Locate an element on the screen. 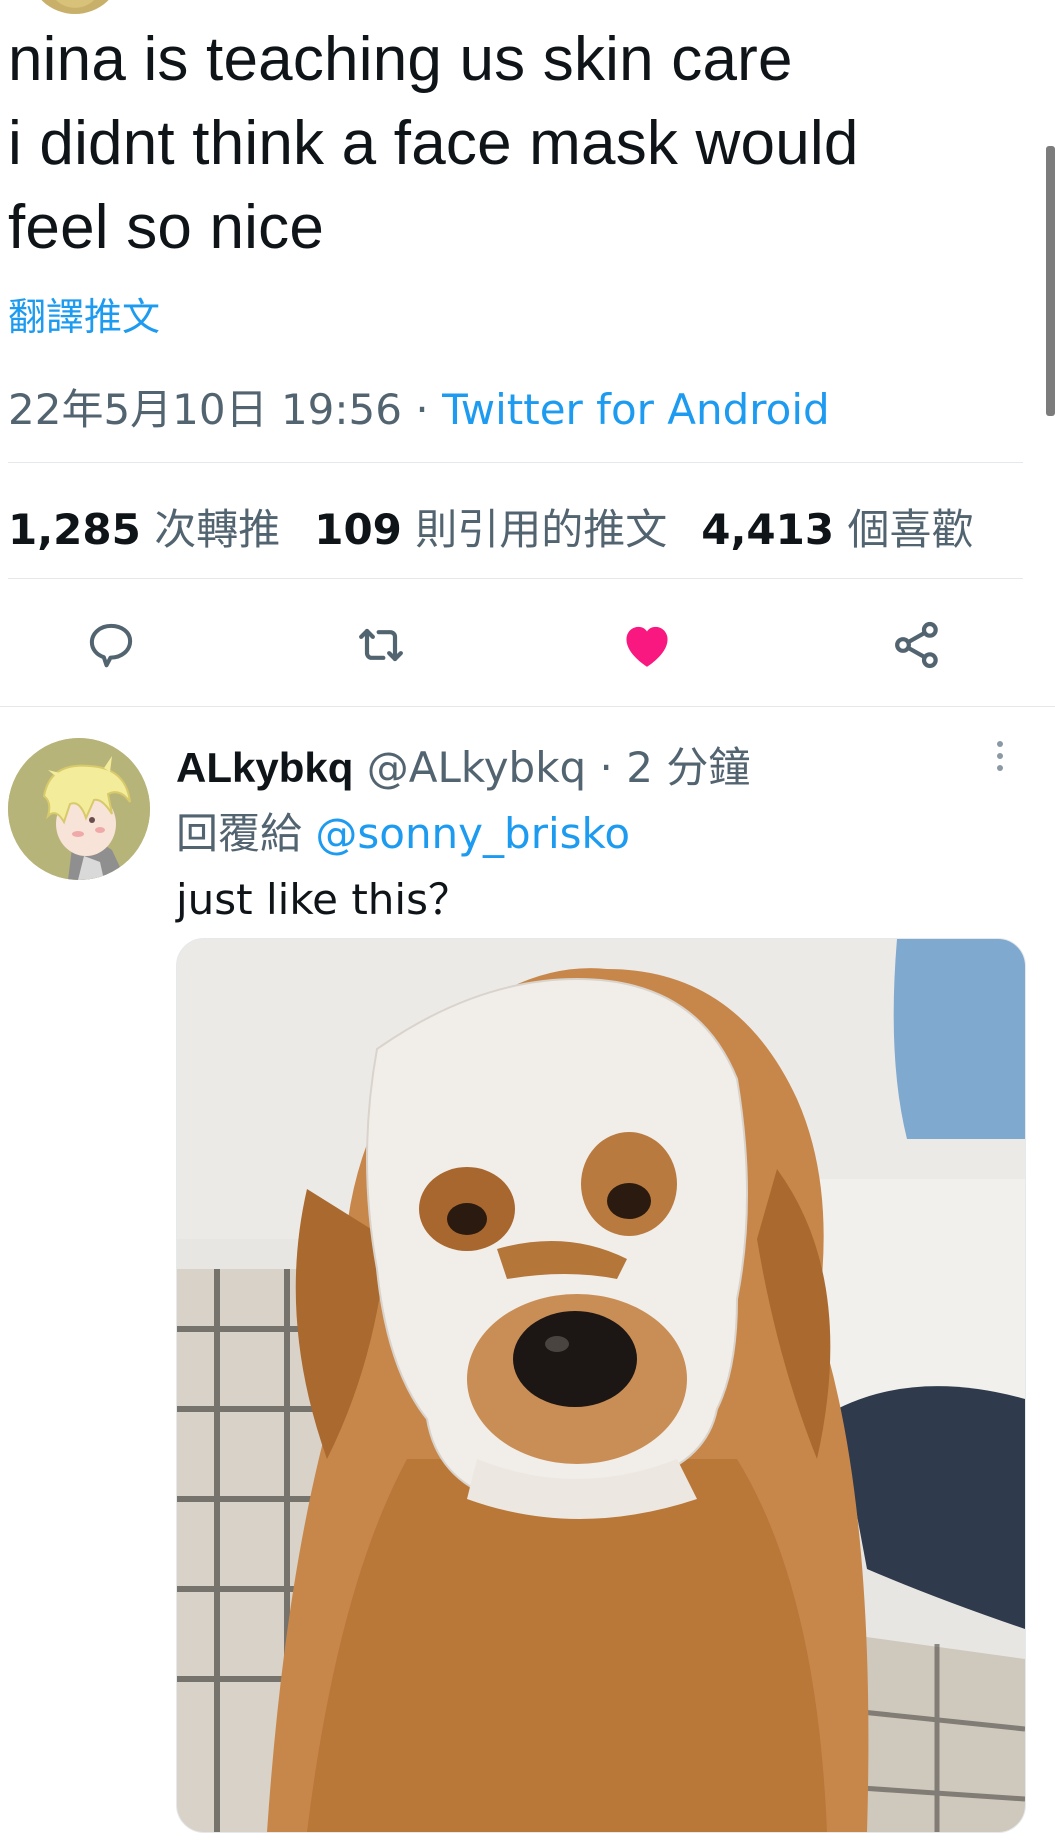 The height and width of the screenshot is (1840, 1055). likes-stat: 4,413 個喜歡 is located at coordinates (837, 529).